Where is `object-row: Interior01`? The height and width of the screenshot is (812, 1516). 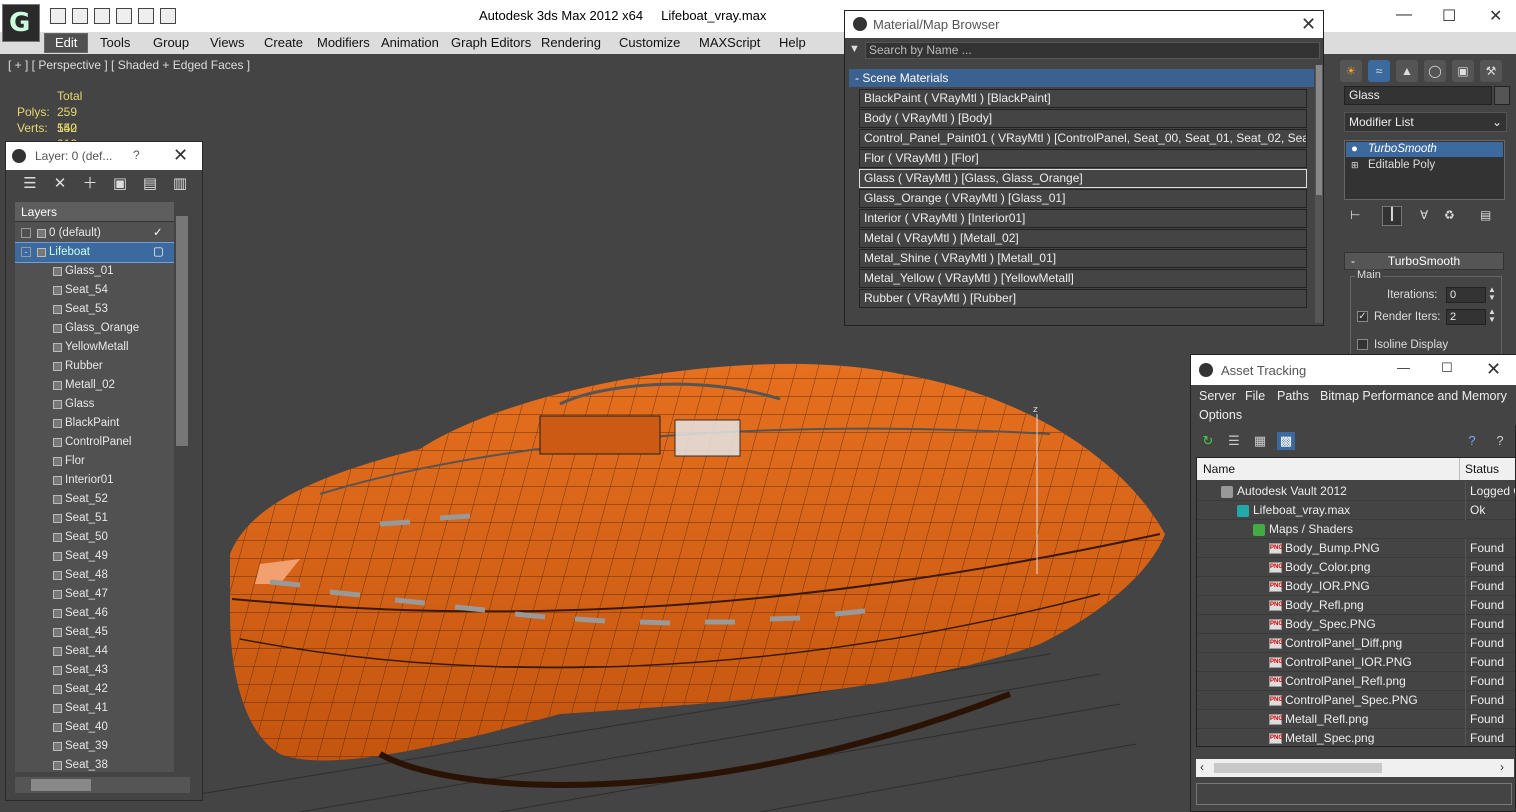 object-row: Interior01 is located at coordinates (95, 480).